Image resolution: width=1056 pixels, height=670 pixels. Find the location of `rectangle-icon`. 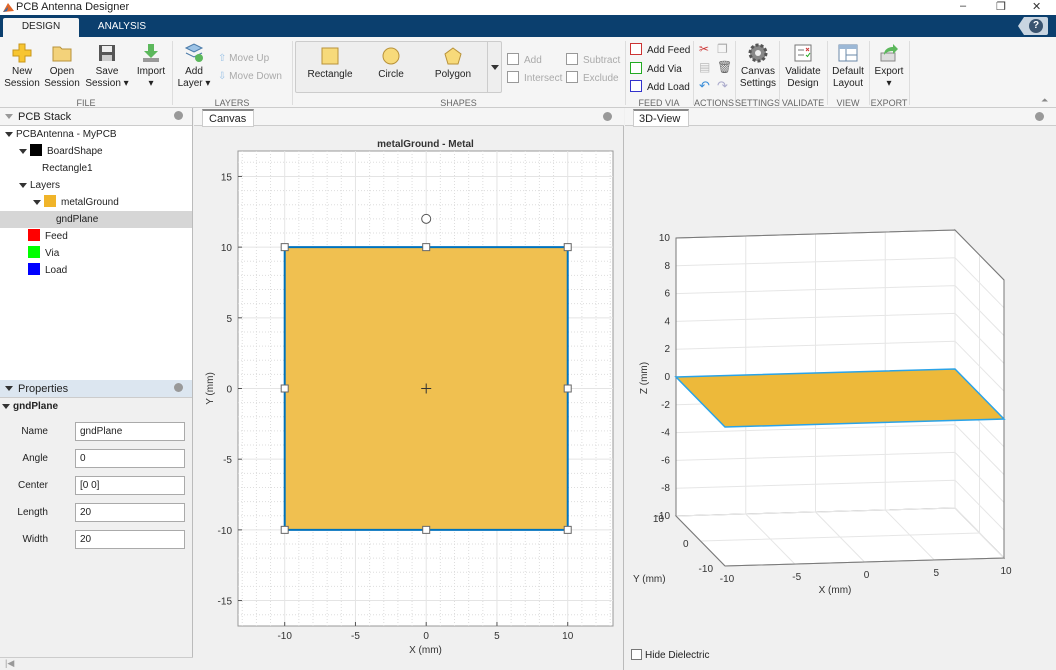

rectangle-icon is located at coordinates (330, 56).